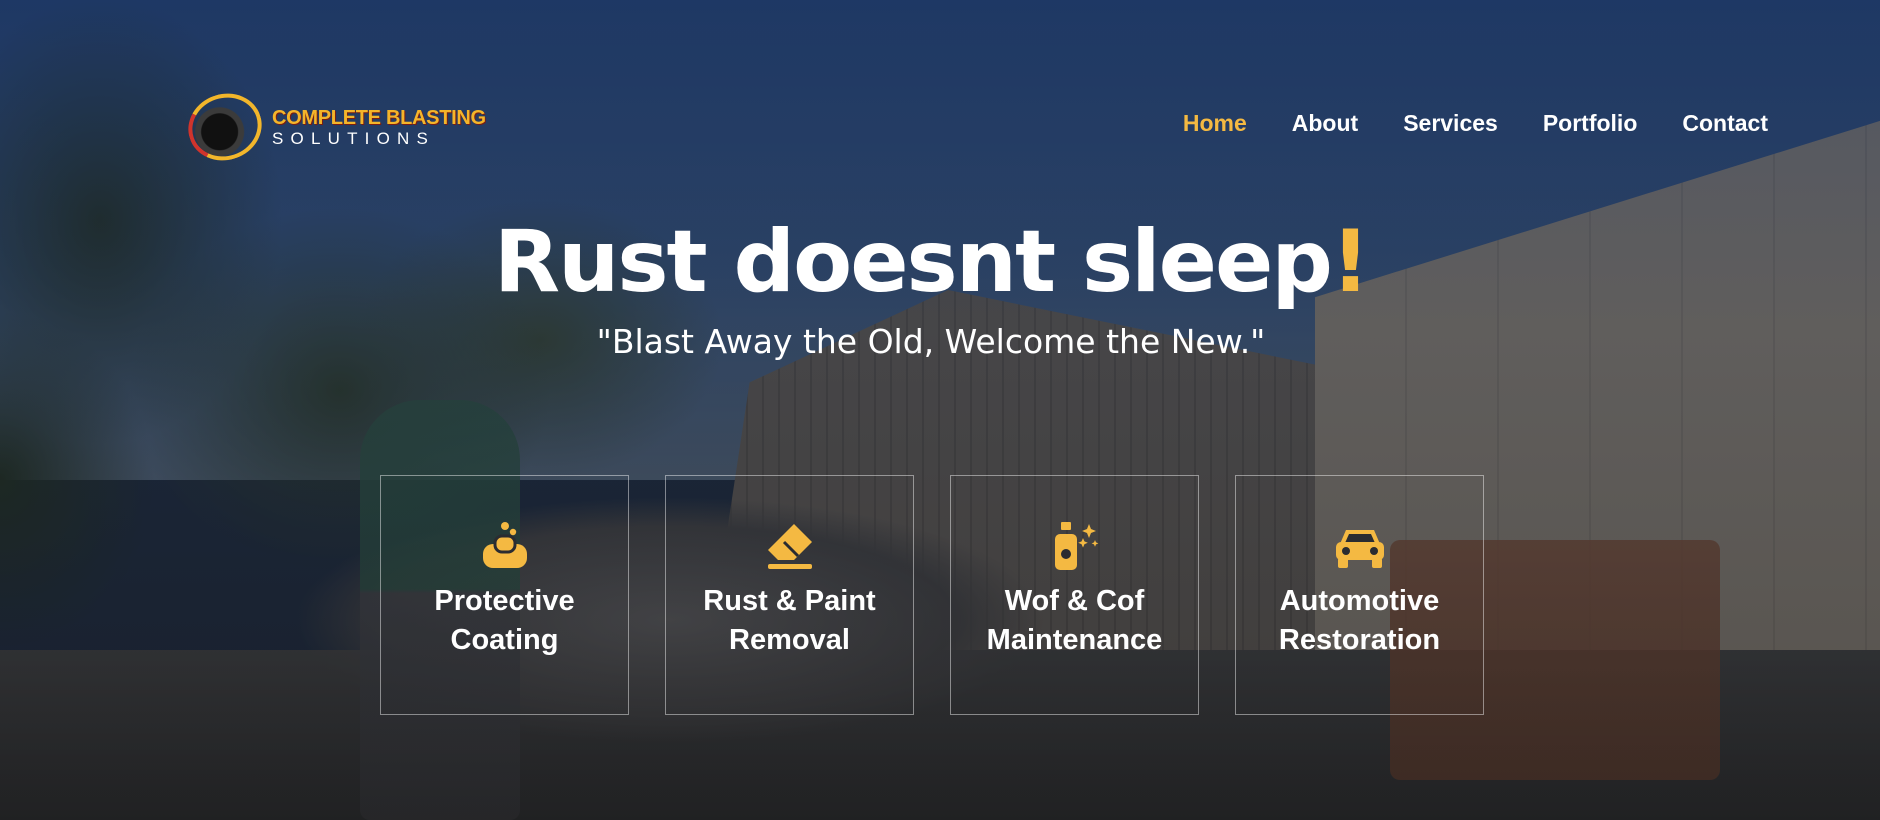 The height and width of the screenshot is (820, 1880). What do you see at coordinates (1325, 123) in the screenshot?
I see `nav-link-about: About` at bounding box center [1325, 123].